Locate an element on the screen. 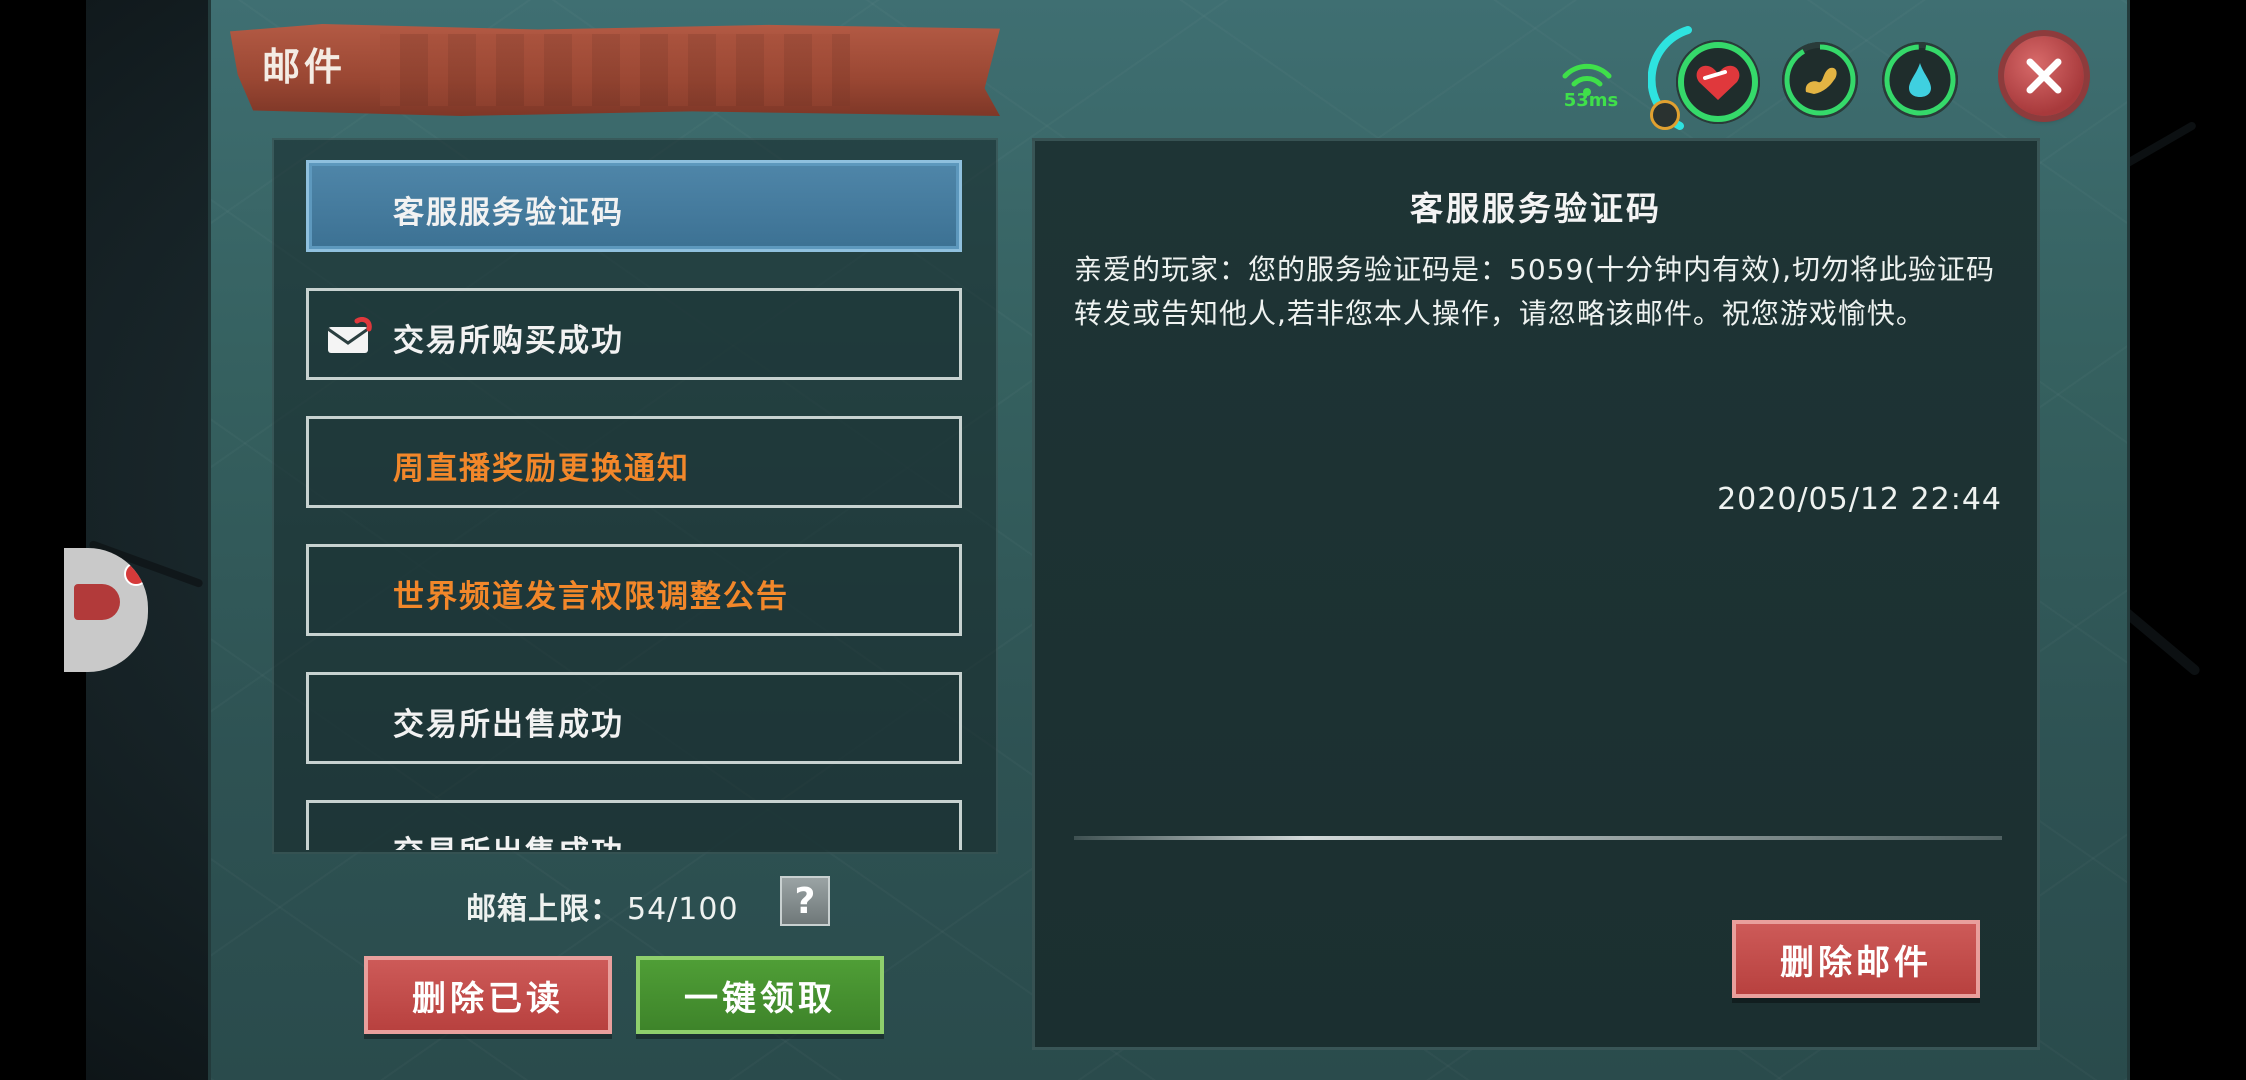 The height and width of the screenshot is (1080, 2246). mail-item-title: 交易所购买成功 is located at coordinates (508, 341).